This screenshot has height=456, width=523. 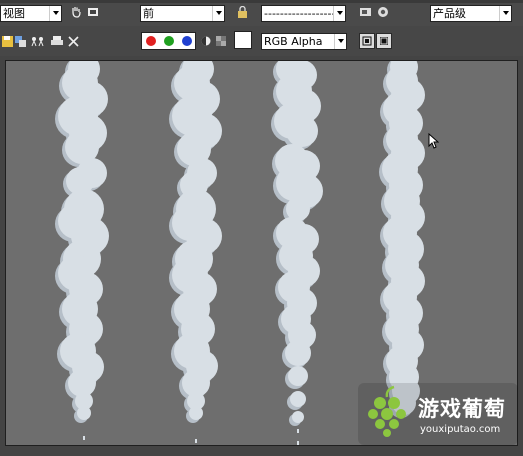 I want to click on rgb-channel-toggles, so click(x=168, y=41).